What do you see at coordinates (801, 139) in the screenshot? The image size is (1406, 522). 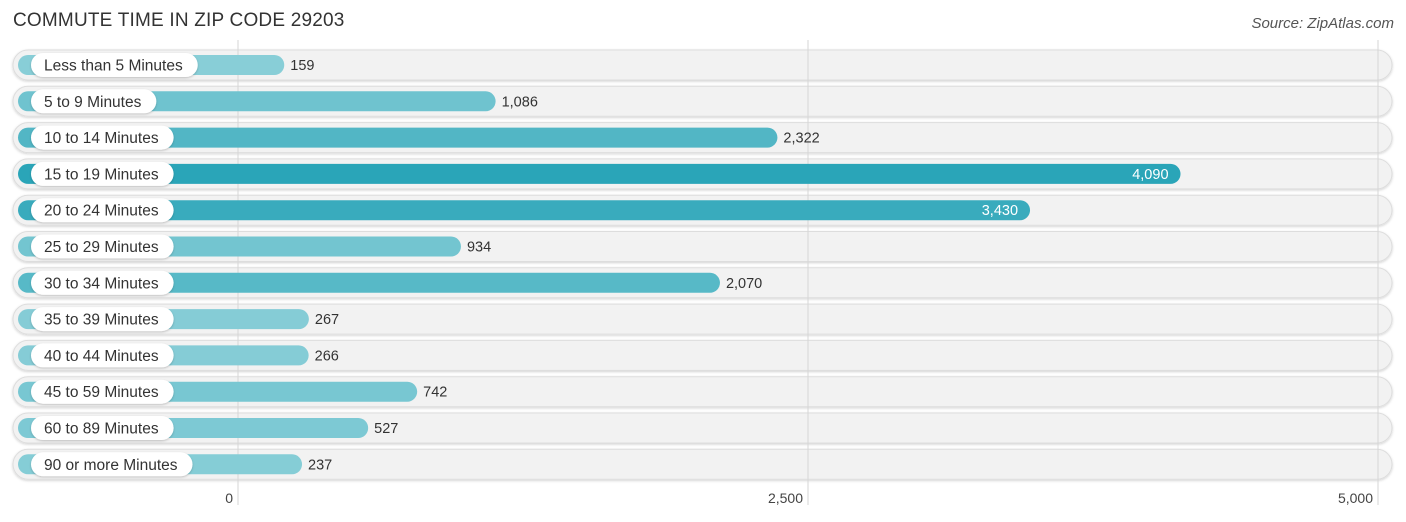 I see `value-label: 2,322` at bounding box center [801, 139].